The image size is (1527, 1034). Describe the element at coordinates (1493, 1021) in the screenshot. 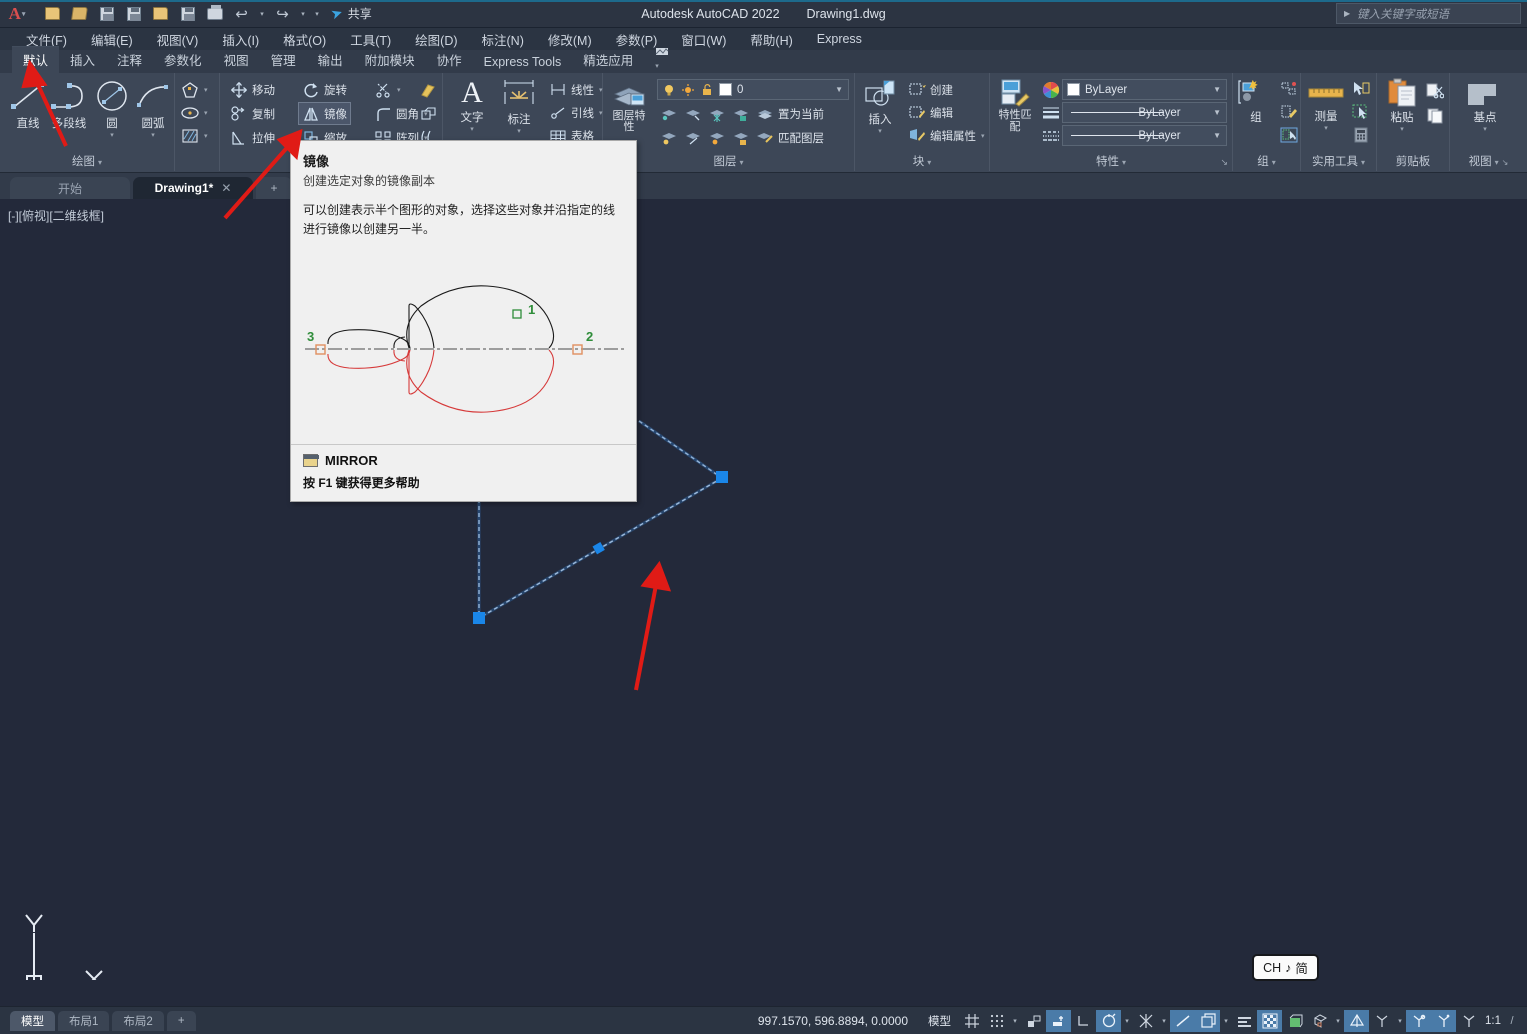

I see `annotation-scale-value: 1:1` at that location.